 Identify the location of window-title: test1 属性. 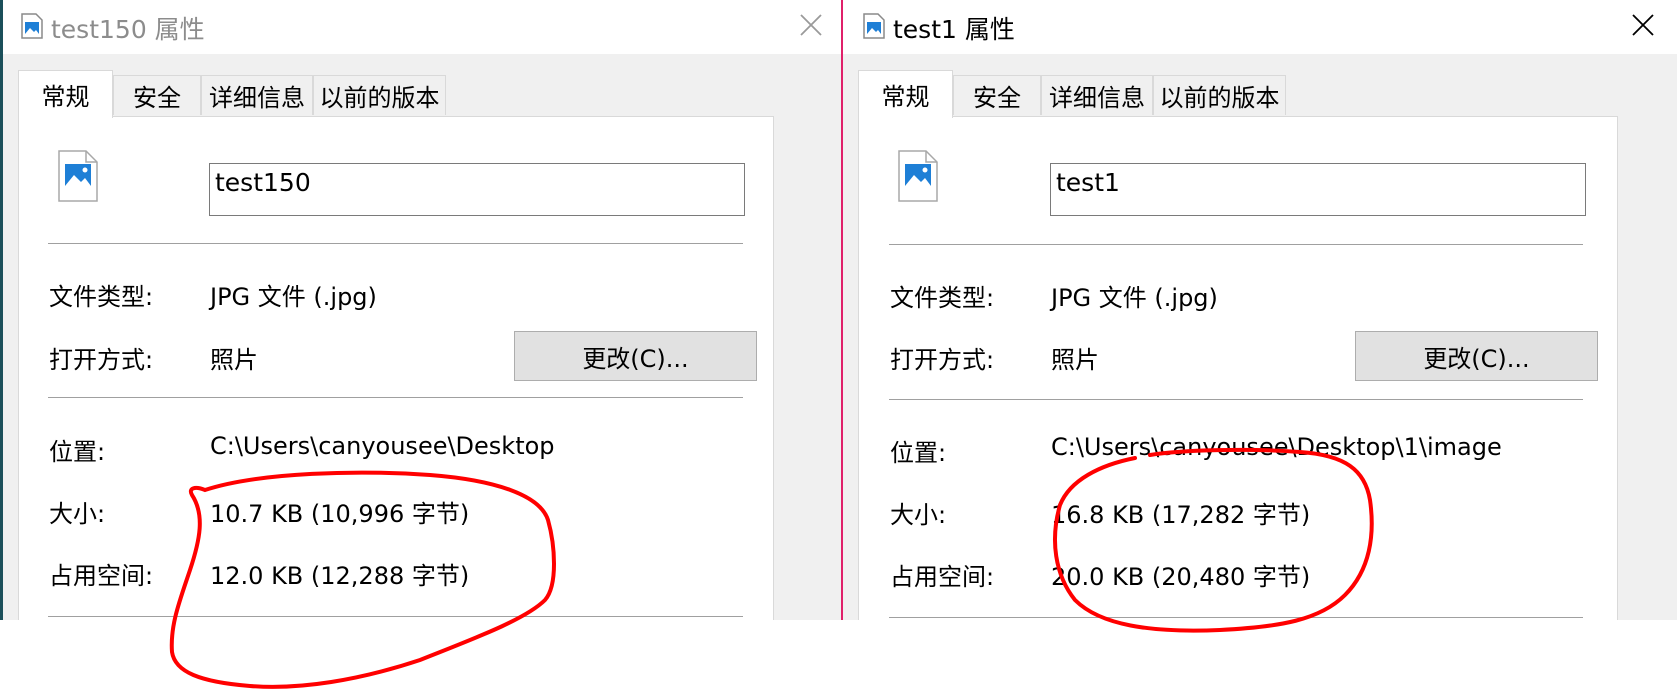
(954, 29).